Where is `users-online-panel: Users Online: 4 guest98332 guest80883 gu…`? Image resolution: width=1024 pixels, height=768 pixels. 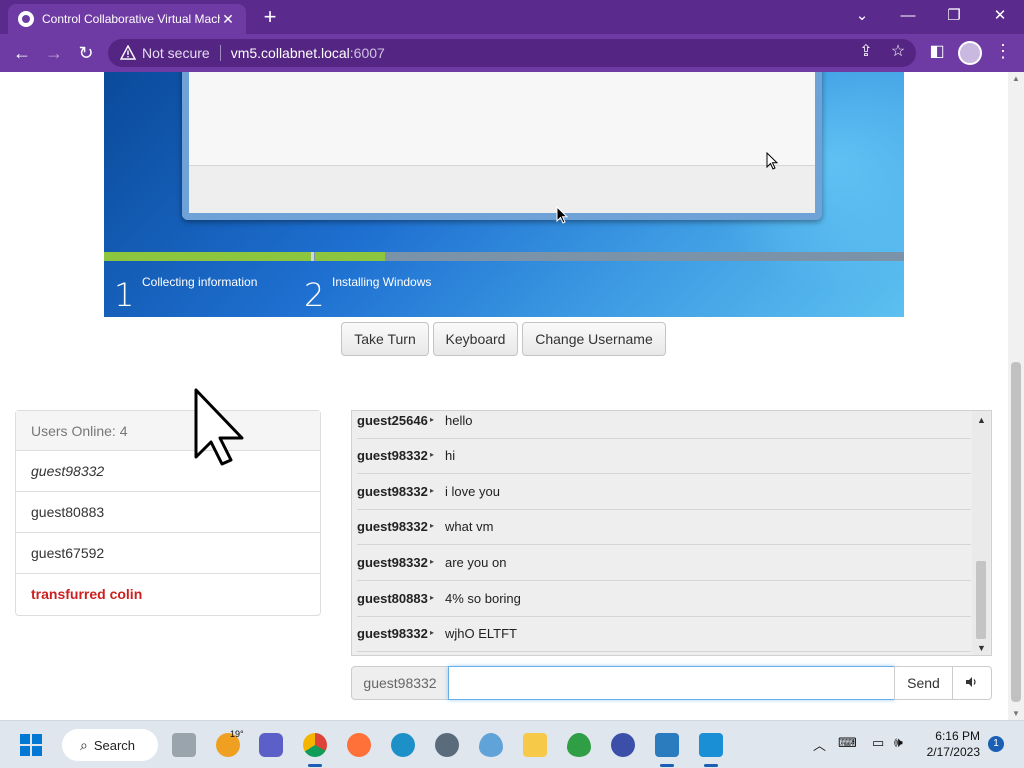 users-online-panel: Users Online: 4 guest98332 guest80883 gu… is located at coordinates (168, 513).